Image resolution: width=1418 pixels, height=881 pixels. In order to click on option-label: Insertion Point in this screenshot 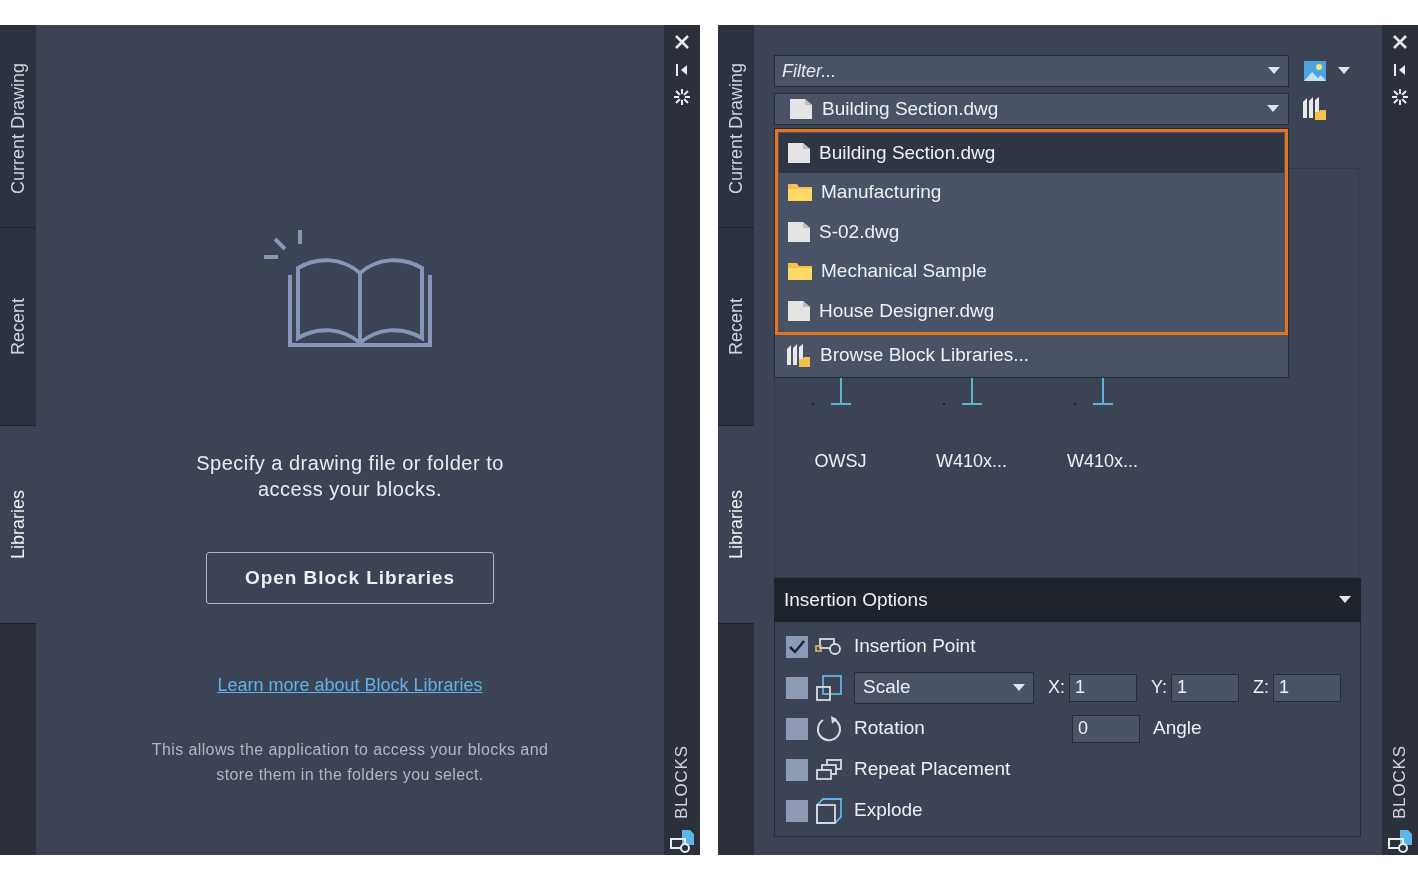, I will do `click(915, 646)`.